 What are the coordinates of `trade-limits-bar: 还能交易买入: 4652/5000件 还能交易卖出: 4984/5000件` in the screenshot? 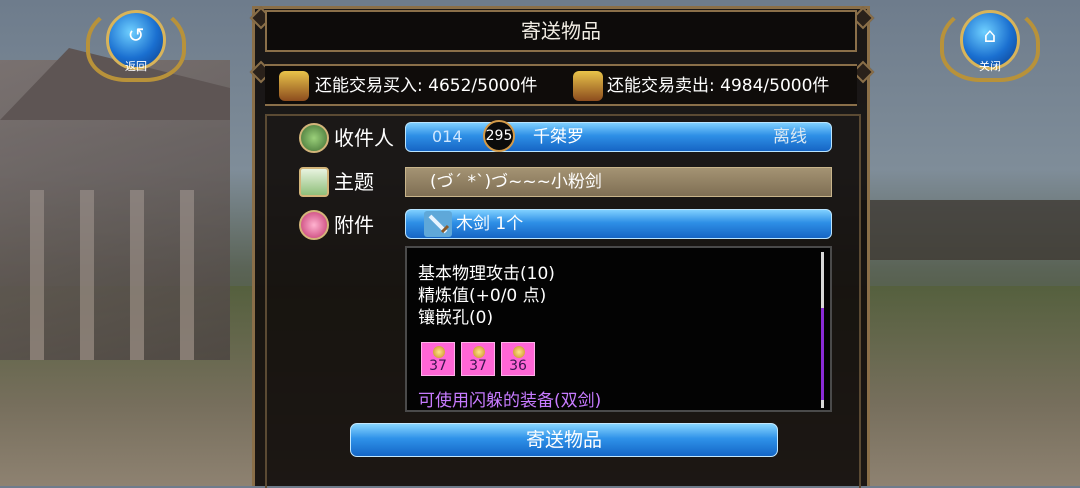 It's located at (561, 85).